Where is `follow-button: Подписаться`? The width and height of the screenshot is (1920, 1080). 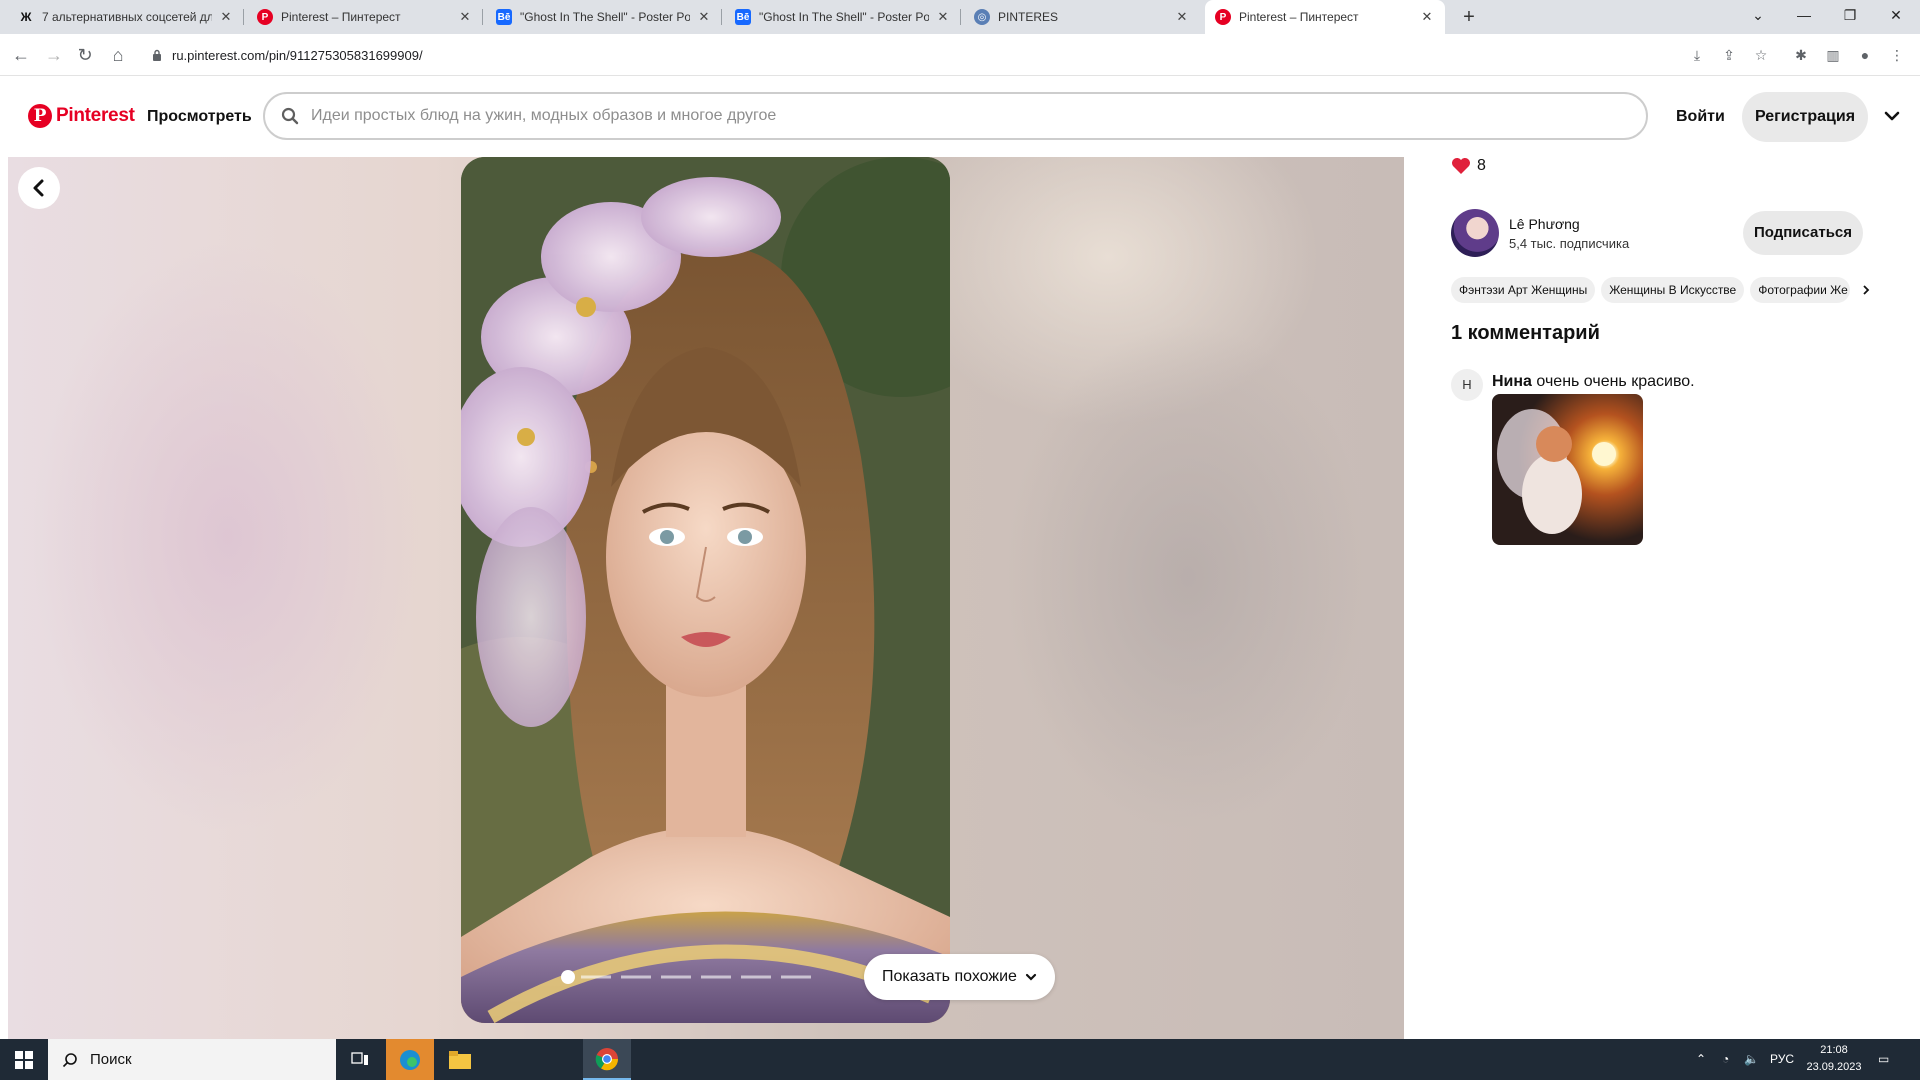 follow-button: Подписаться is located at coordinates (1803, 233).